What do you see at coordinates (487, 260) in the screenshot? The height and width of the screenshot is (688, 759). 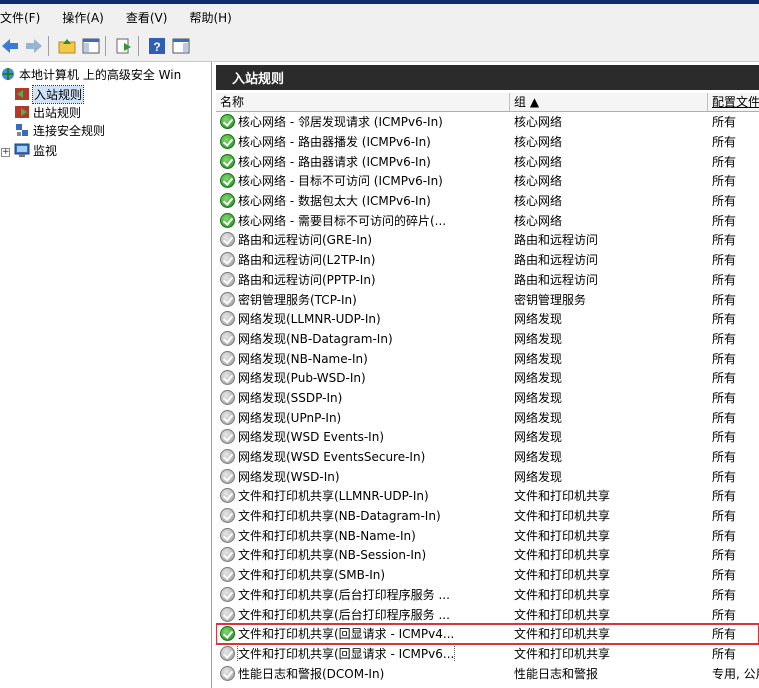 I see `table-row: 路由和远程访问(L2TP-In) 路由和远程访问 所有` at bounding box center [487, 260].